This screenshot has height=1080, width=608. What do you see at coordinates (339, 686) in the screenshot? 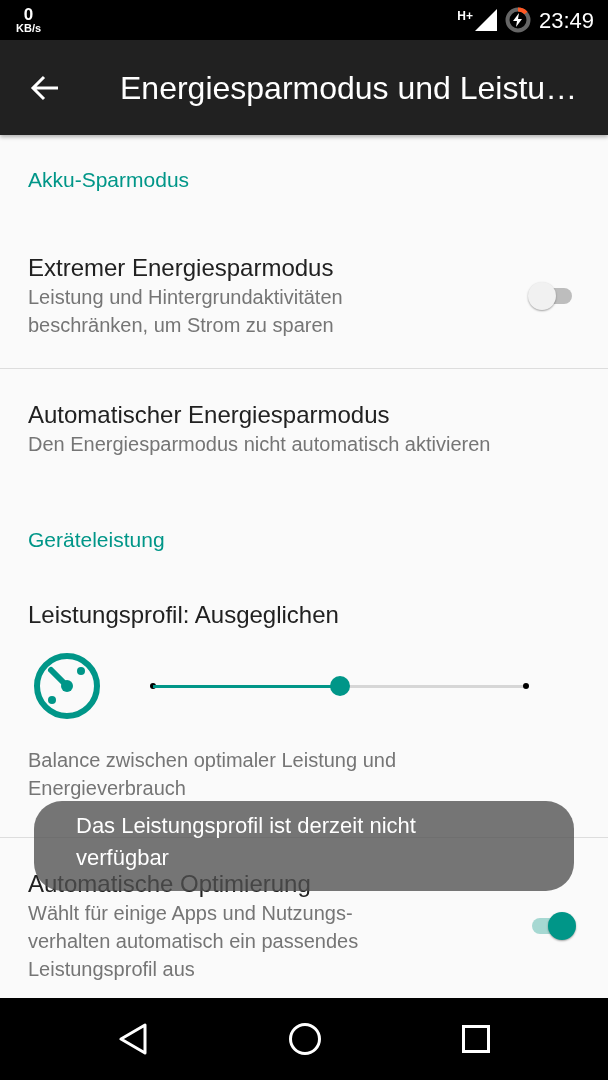
I see `profile-slider` at bounding box center [339, 686].